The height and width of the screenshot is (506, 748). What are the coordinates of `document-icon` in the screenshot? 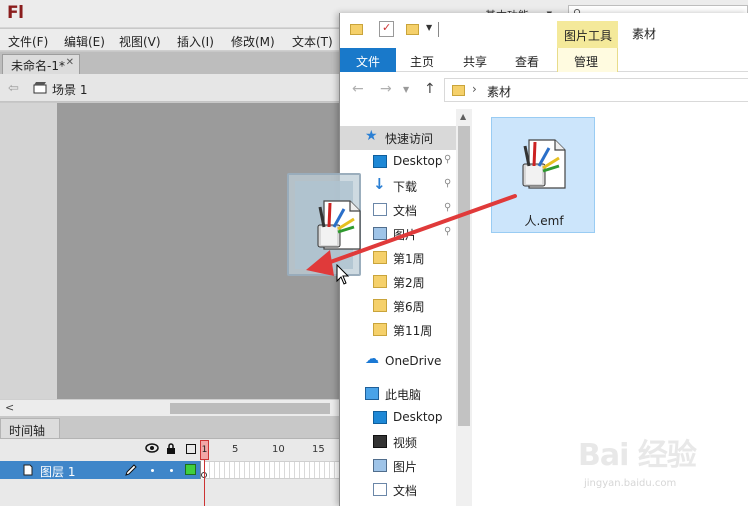 It's located at (380, 489).